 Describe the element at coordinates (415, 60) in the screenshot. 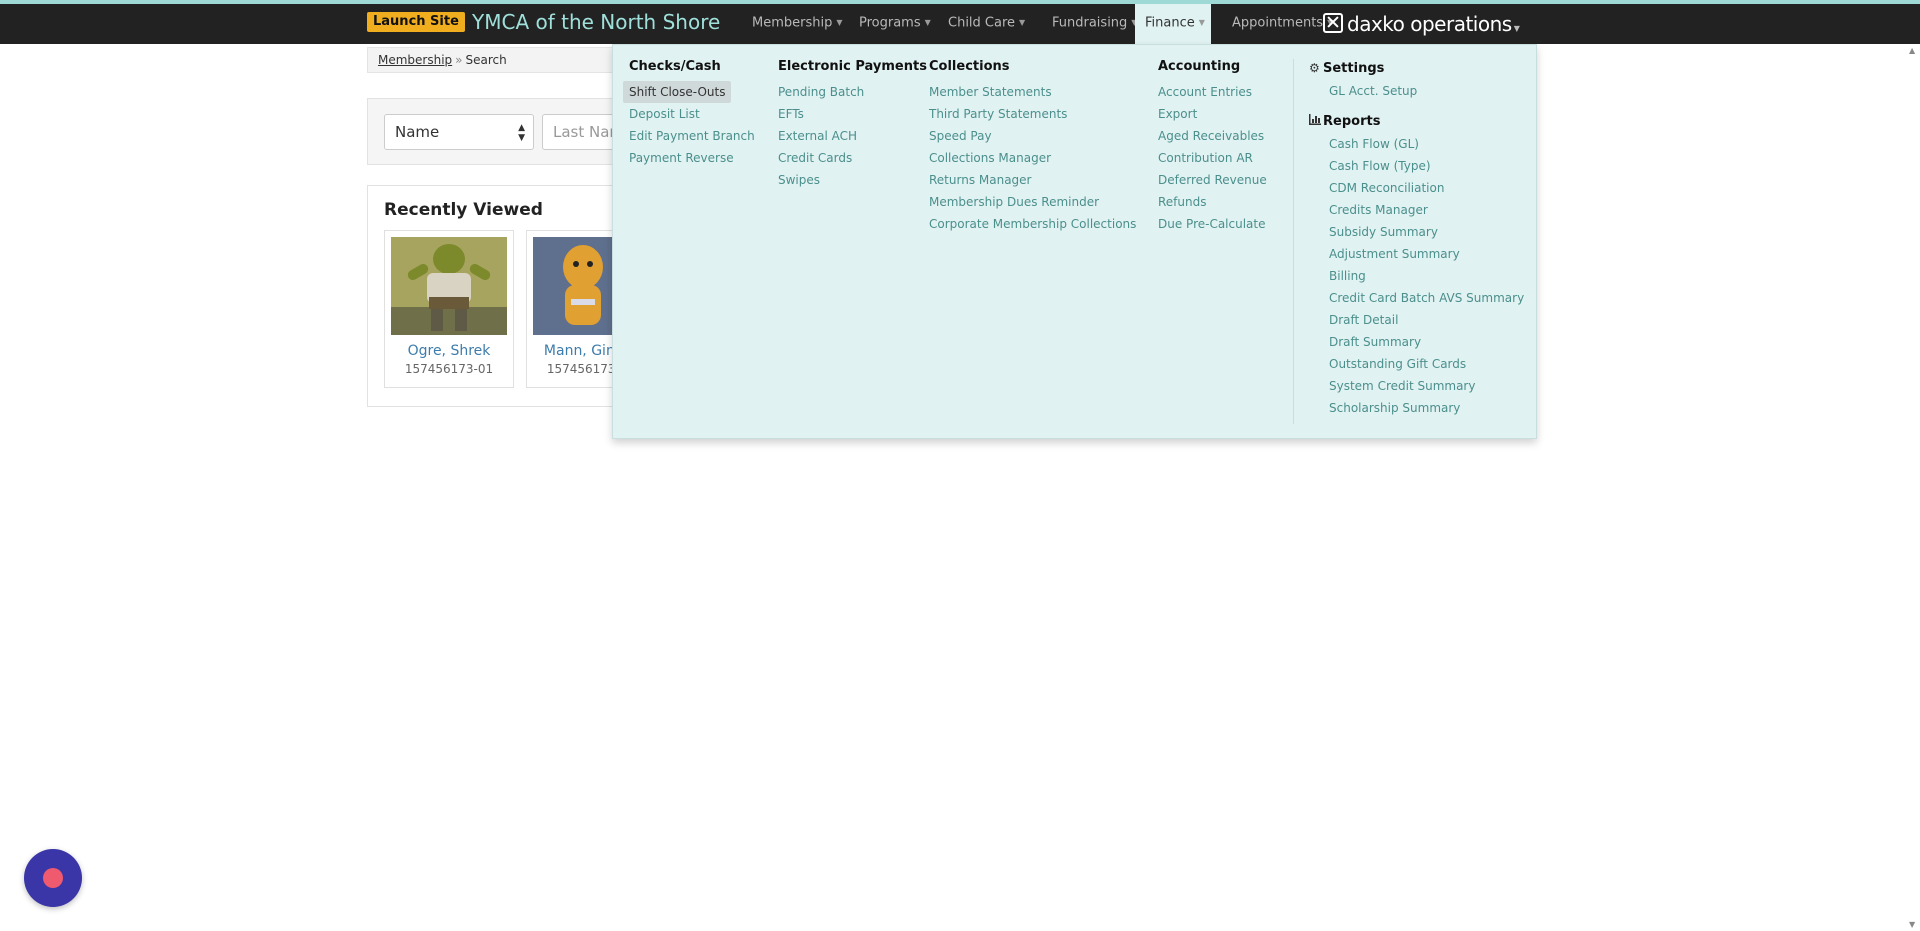

I see `breadcrumb-membership-link: Membership` at that location.